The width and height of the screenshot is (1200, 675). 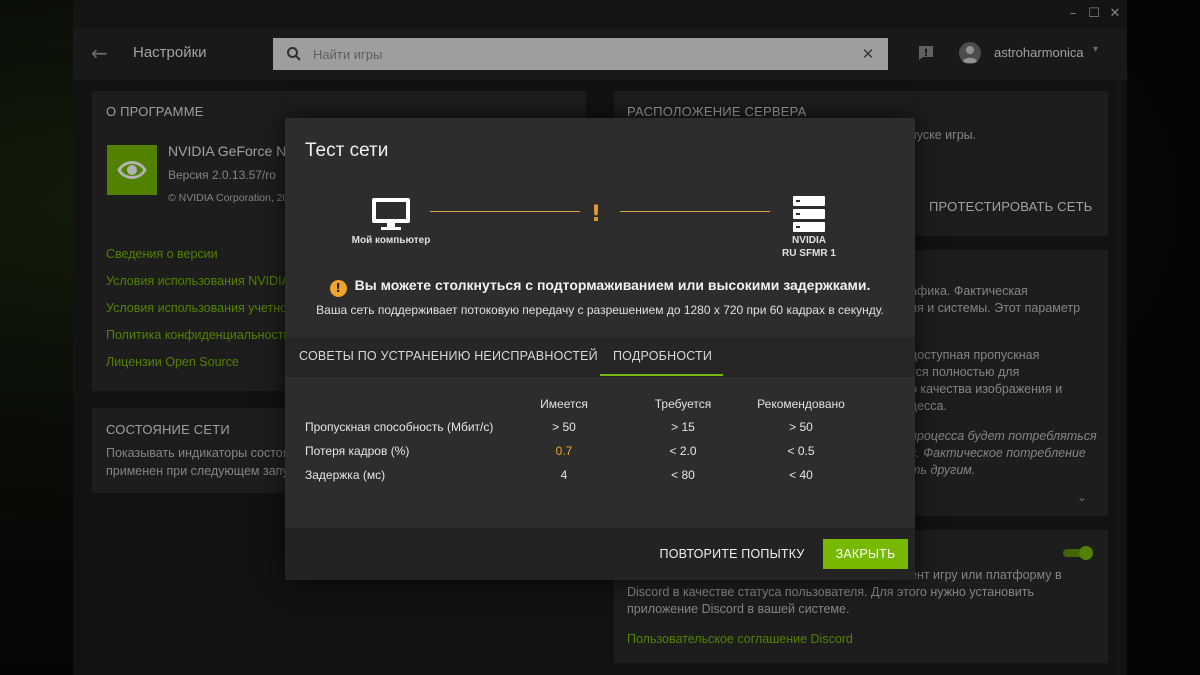 I want to click on quality-text-9: ть другим., so click(x=943, y=470).